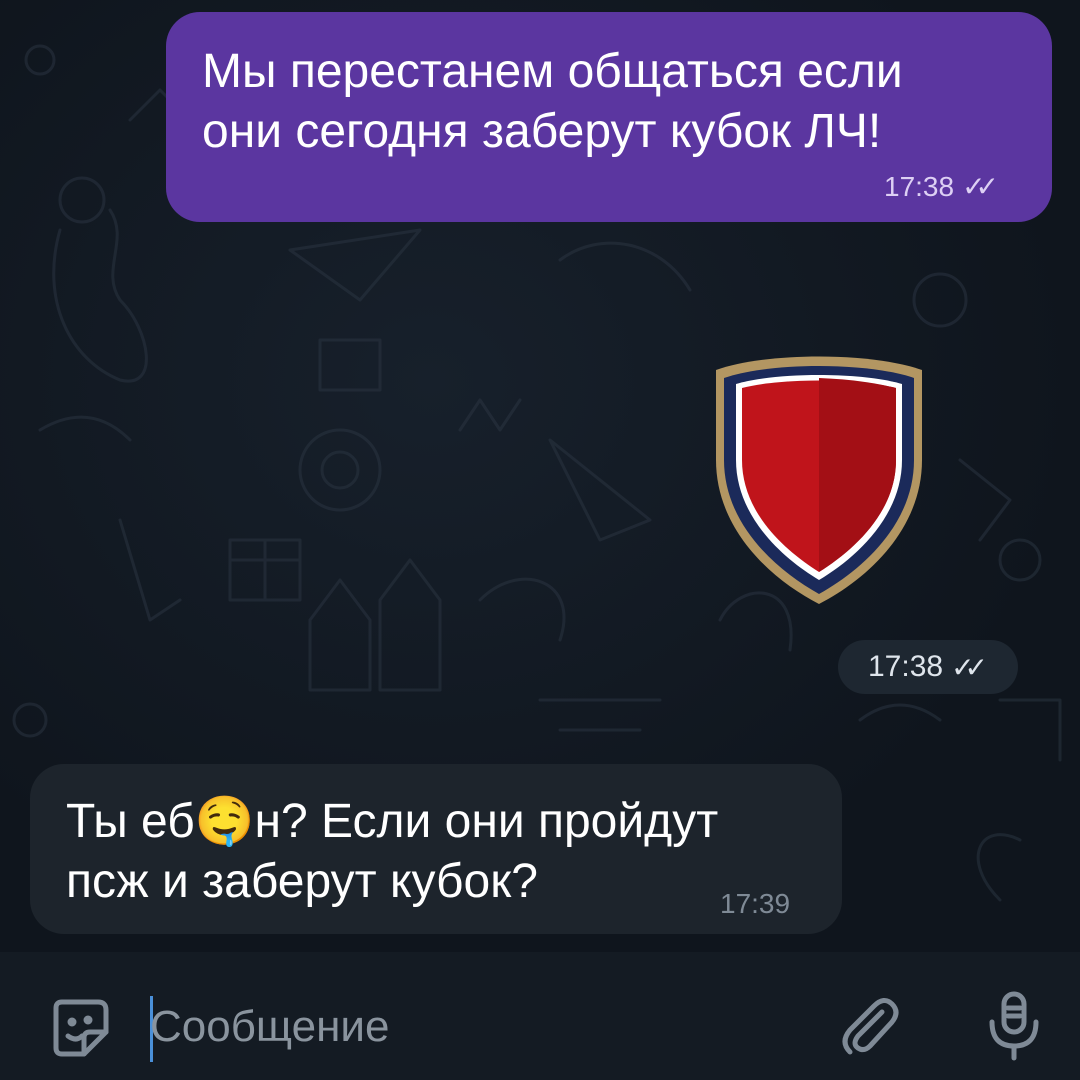 This screenshot has height=1080, width=1080. I want to click on sticker-time: 17:38, so click(906, 666).